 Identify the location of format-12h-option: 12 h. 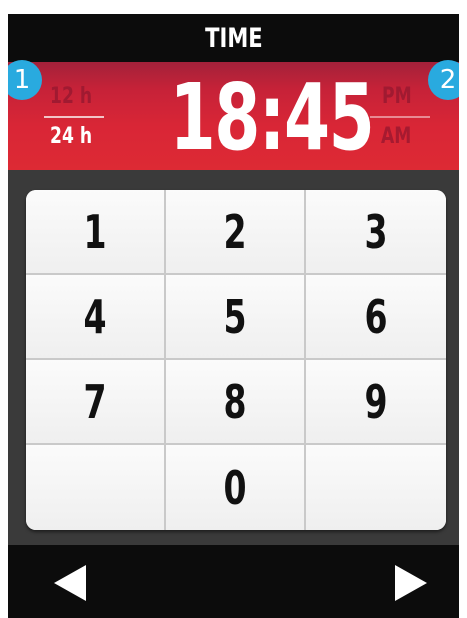
(71, 96).